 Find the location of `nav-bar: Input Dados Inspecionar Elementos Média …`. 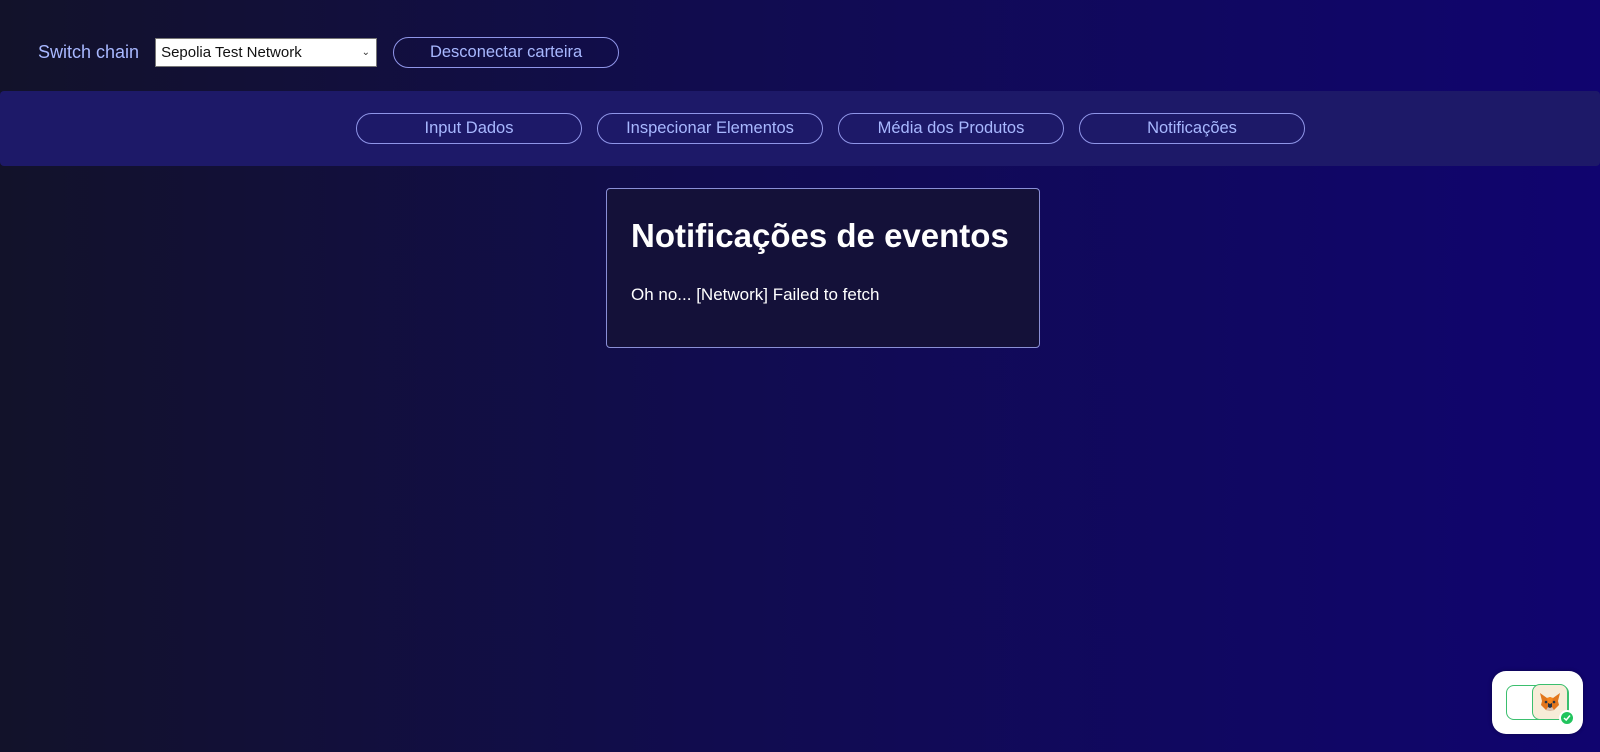

nav-bar: Input Dados Inspecionar Elementos Média … is located at coordinates (800, 128).